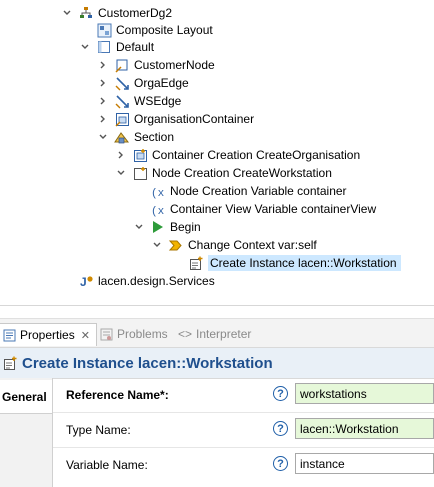 Image resolution: width=434 pixels, height=487 pixels. I want to click on tree-item-label: OrgaEdge, so click(161, 83).